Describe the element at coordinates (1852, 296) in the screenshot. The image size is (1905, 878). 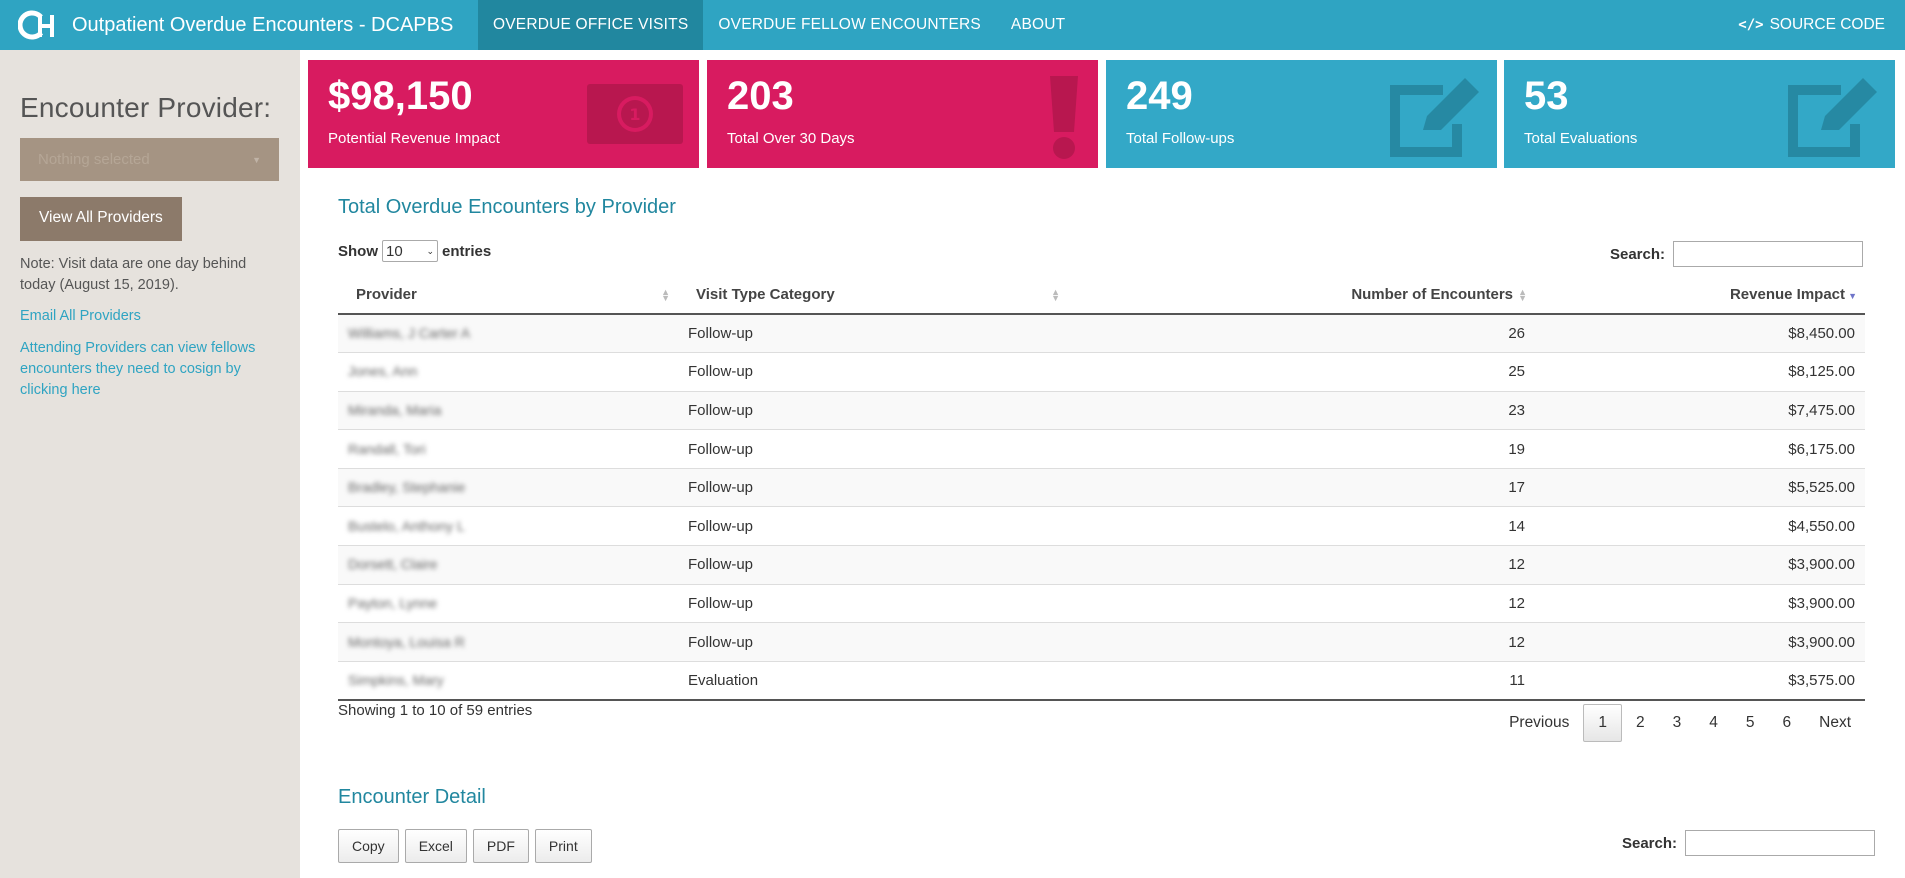
I see `sort-desc-icon: ▼` at that location.